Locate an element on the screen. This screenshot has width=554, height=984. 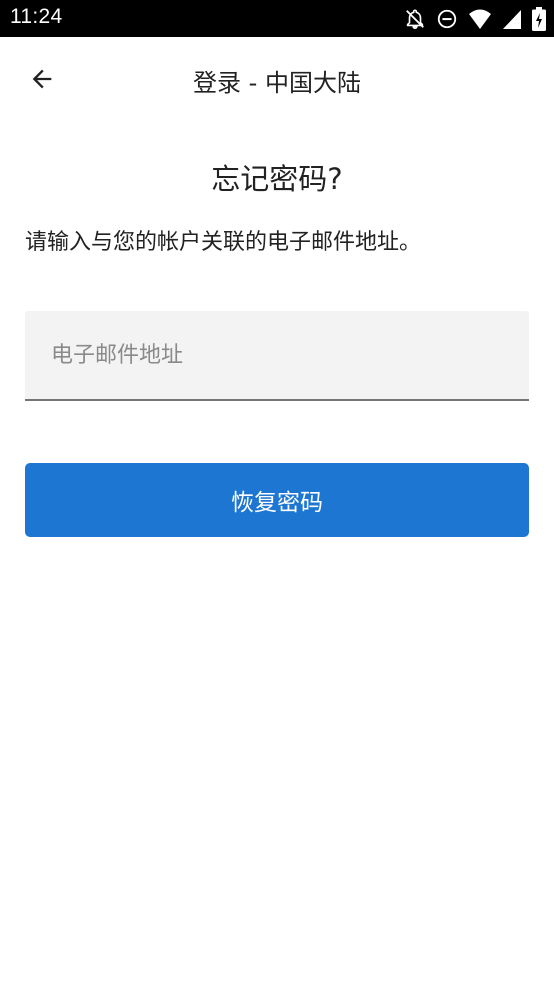
email-field is located at coordinates (277, 355).